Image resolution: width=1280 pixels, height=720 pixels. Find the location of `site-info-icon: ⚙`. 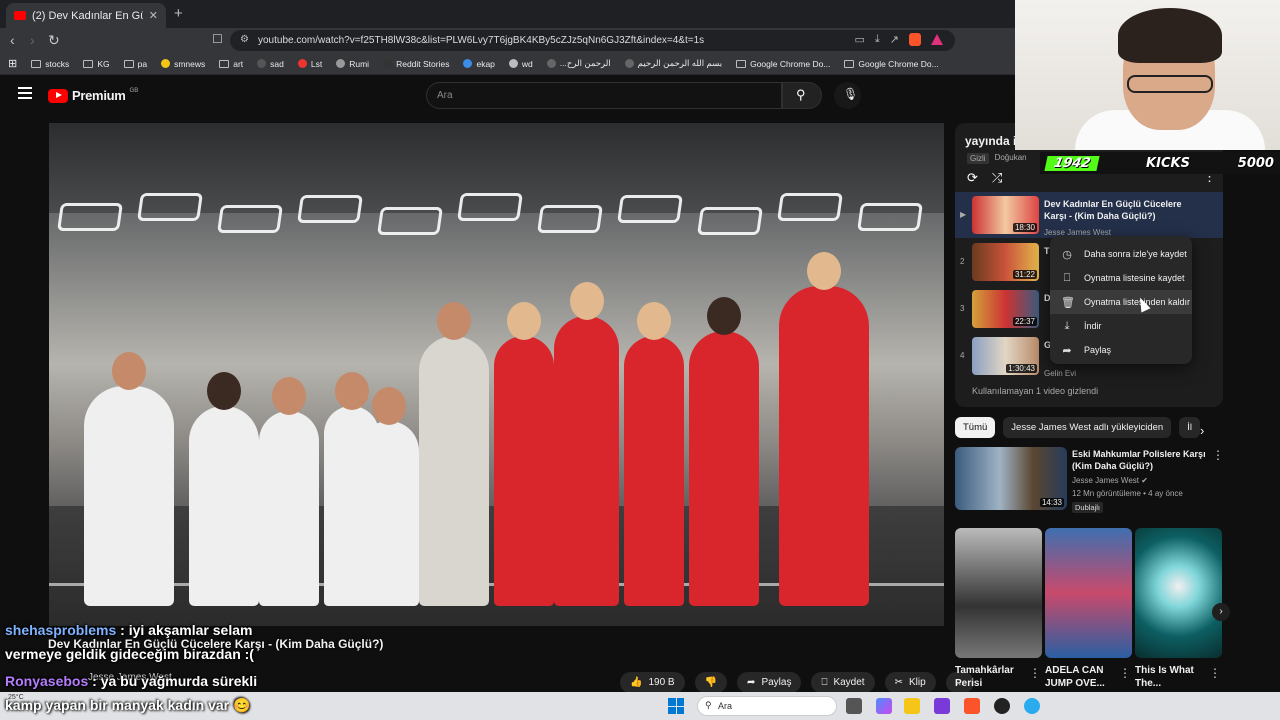

site-info-icon: ⚙ is located at coordinates (244, 39).